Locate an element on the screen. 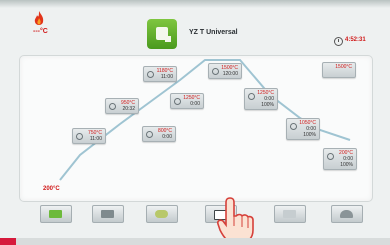 The height and width of the screenshot is (245, 390). edit-button is located at coordinates (108, 214).